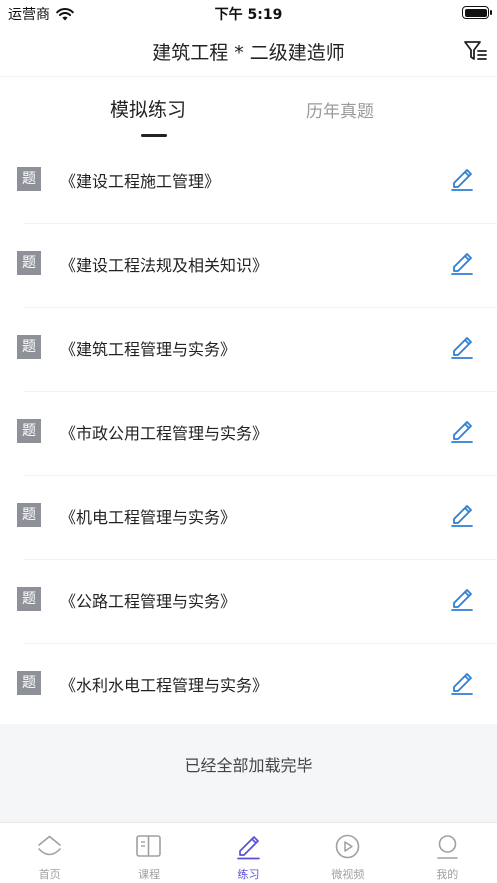  I want to click on tab-bar-label: 我的, so click(447, 874).